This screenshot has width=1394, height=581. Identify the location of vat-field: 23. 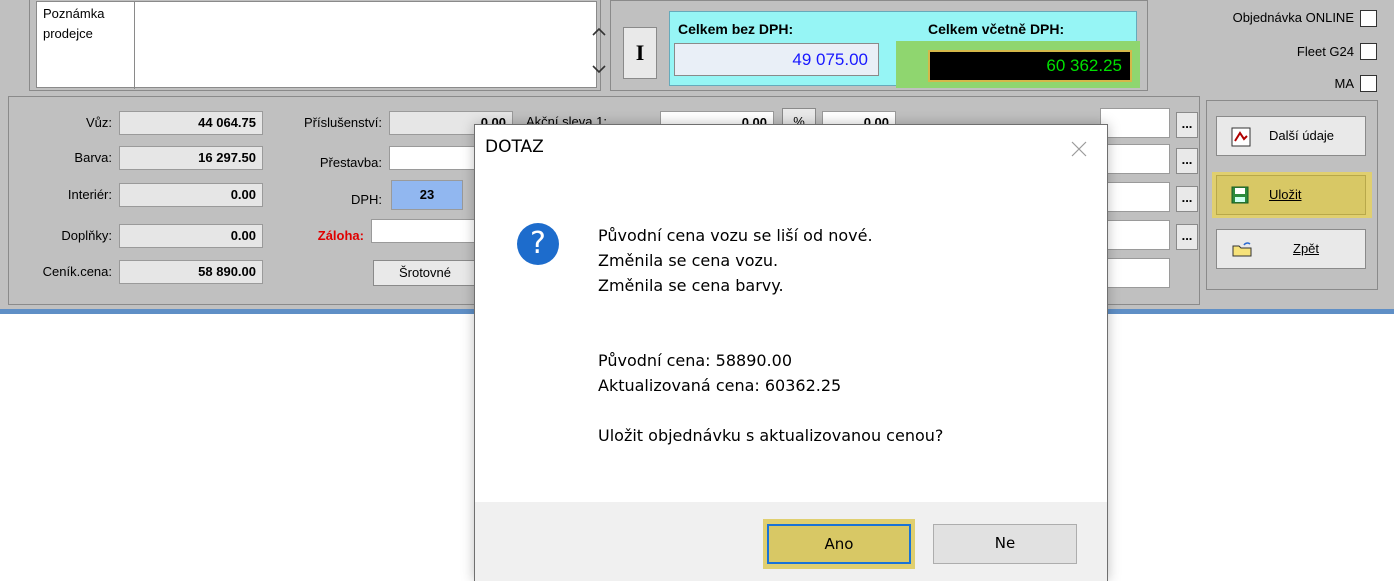
(427, 195).